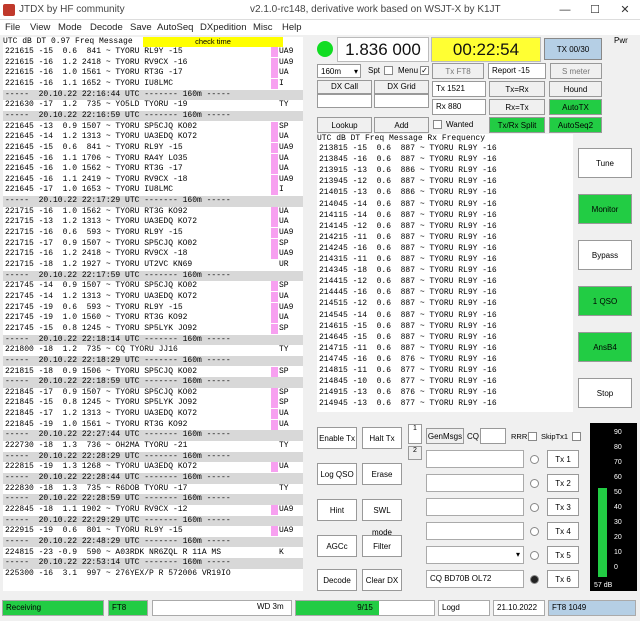  What do you see at coordinates (475, 459) in the screenshot?
I see `tx1-message` at bounding box center [475, 459].